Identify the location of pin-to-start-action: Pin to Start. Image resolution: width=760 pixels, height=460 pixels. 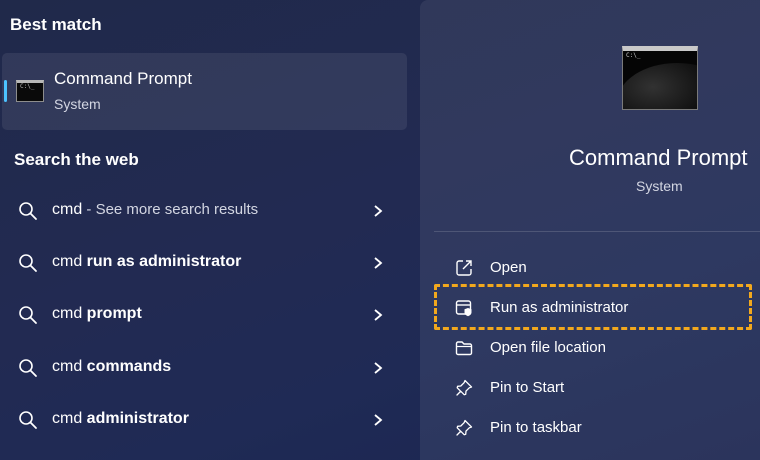
(590, 388).